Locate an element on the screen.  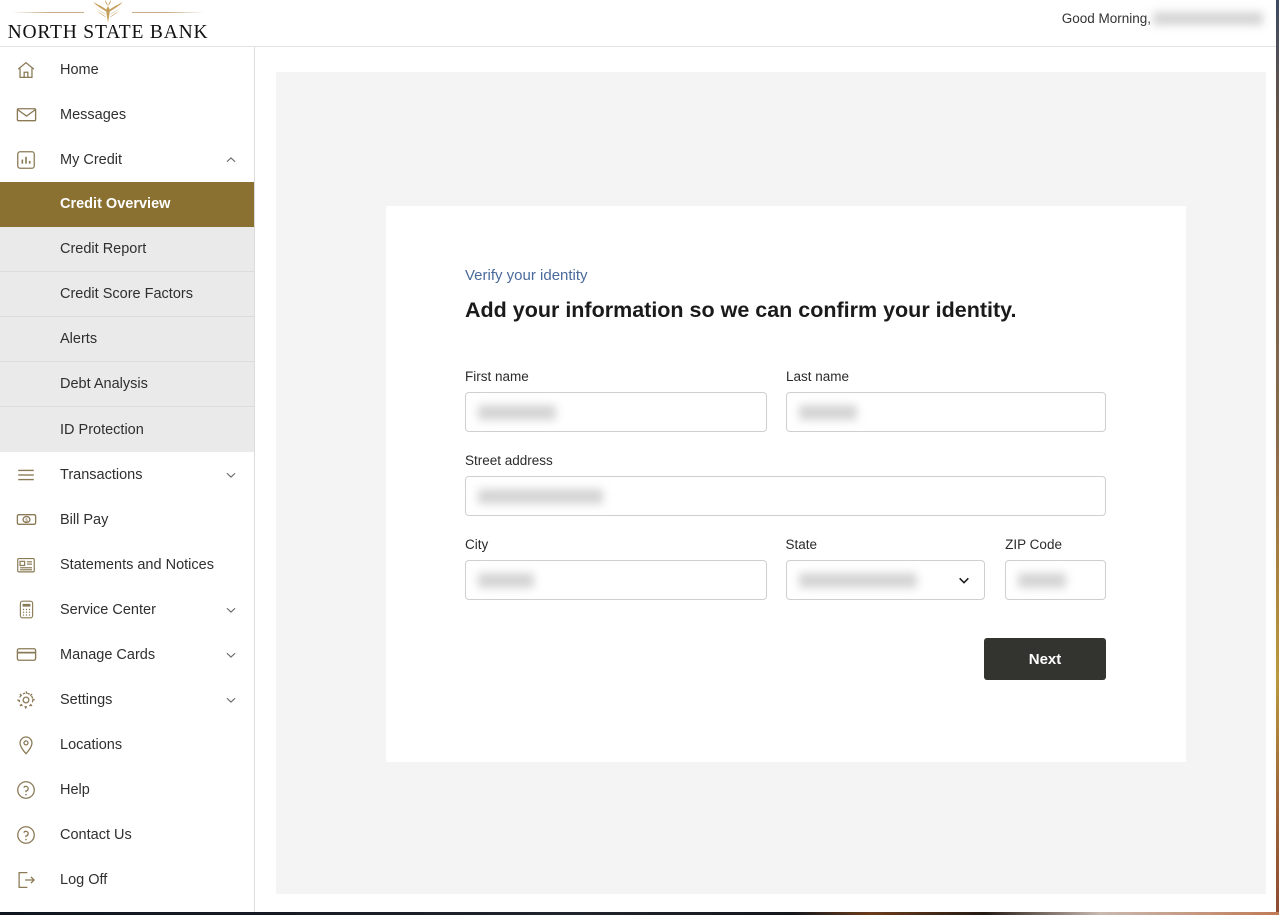
sidebar-subitem-credit-report: Credit Report is located at coordinates (127, 249).